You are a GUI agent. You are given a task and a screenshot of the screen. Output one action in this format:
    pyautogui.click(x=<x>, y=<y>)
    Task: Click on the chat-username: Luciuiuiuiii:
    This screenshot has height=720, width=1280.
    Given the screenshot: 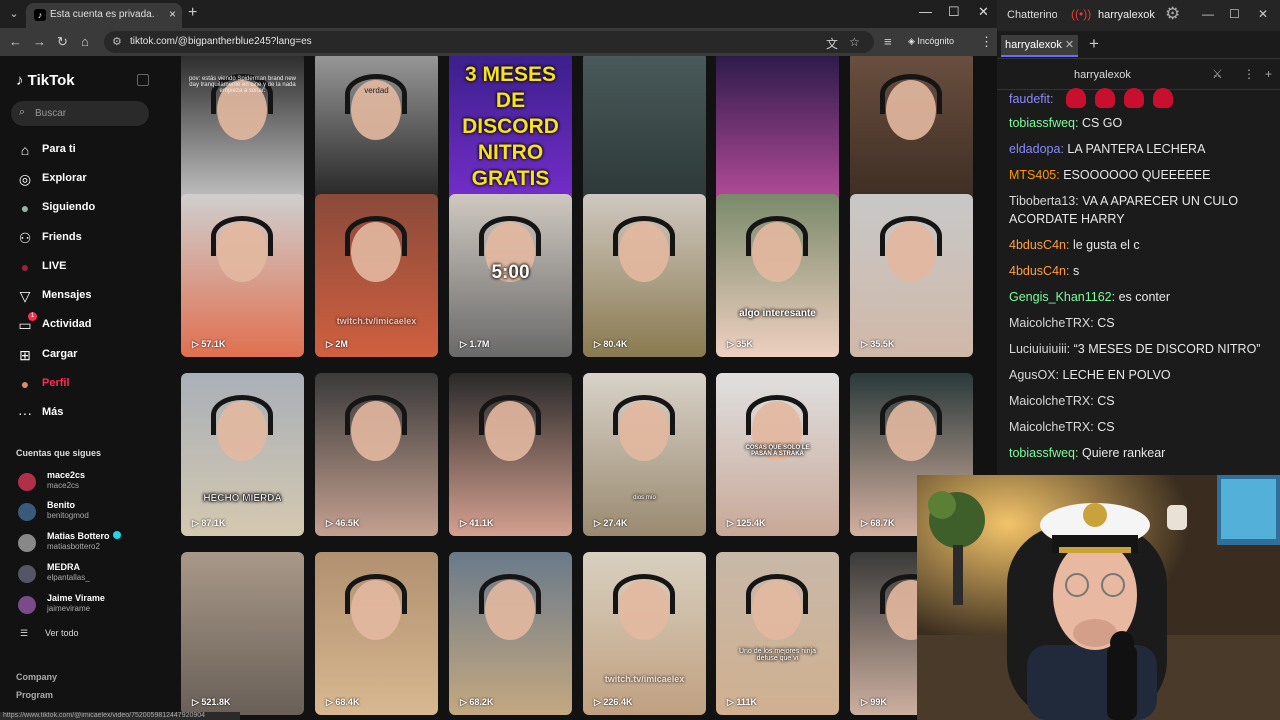 What is the action you would take?
    pyautogui.click(x=1039, y=349)
    